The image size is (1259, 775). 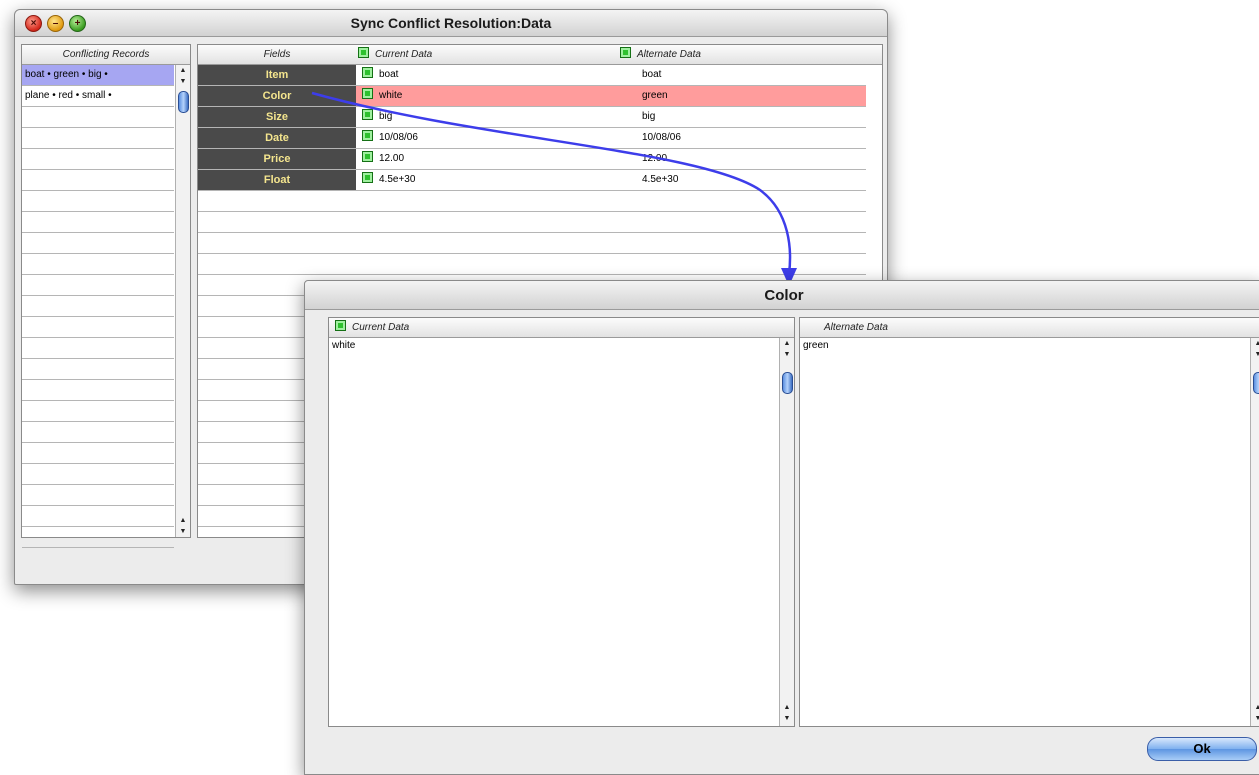 I want to click on field-row-size: Size big big, so click(x=532, y=117).